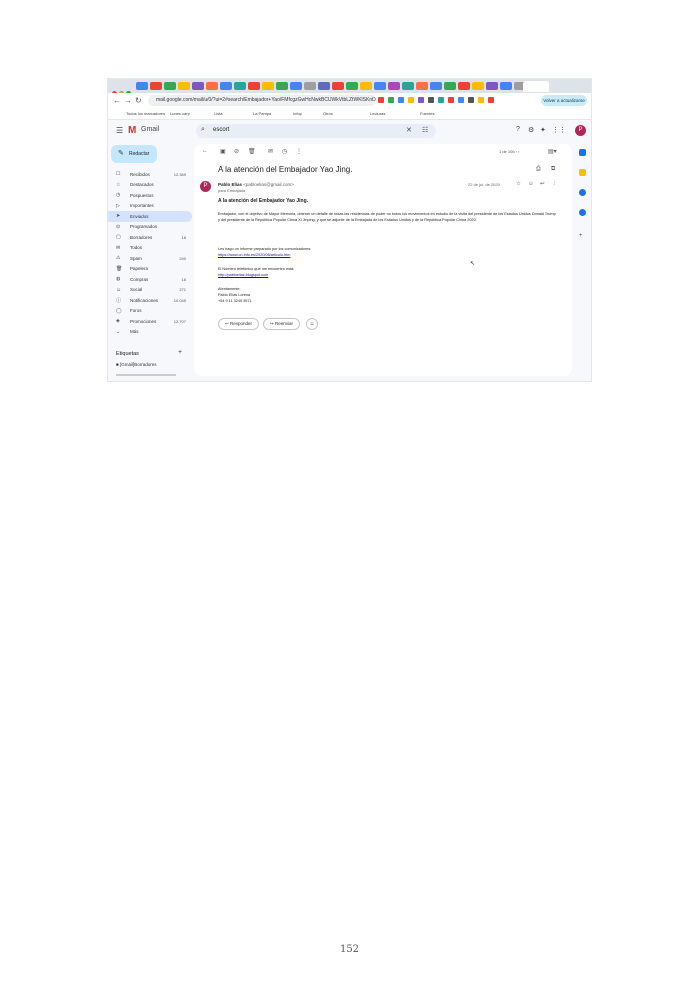 This screenshot has height=992, width=699. I want to click on sender-avatar: P, so click(205, 186).